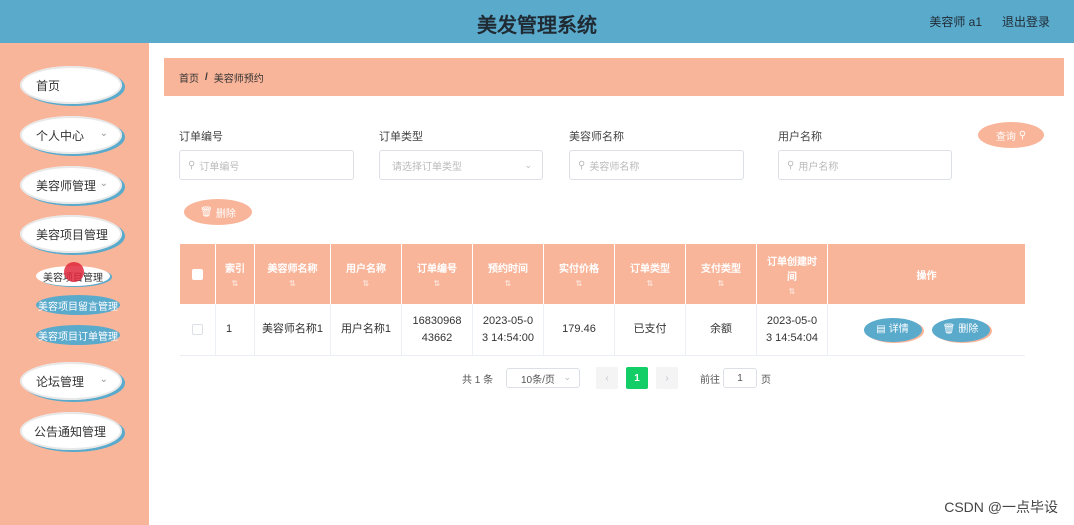  Describe the element at coordinates (266, 165) in the screenshot. I see `order-no-input: ⚲ 订单编号` at that location.